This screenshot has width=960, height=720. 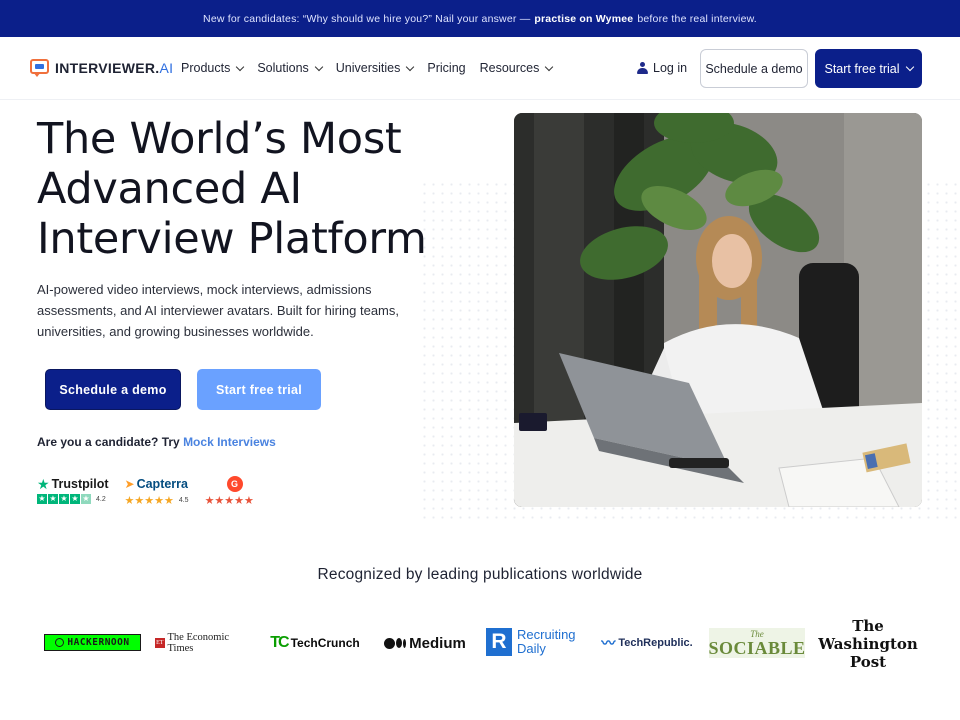 I want to click on login-link: Log in, so click(x=662, y=68).